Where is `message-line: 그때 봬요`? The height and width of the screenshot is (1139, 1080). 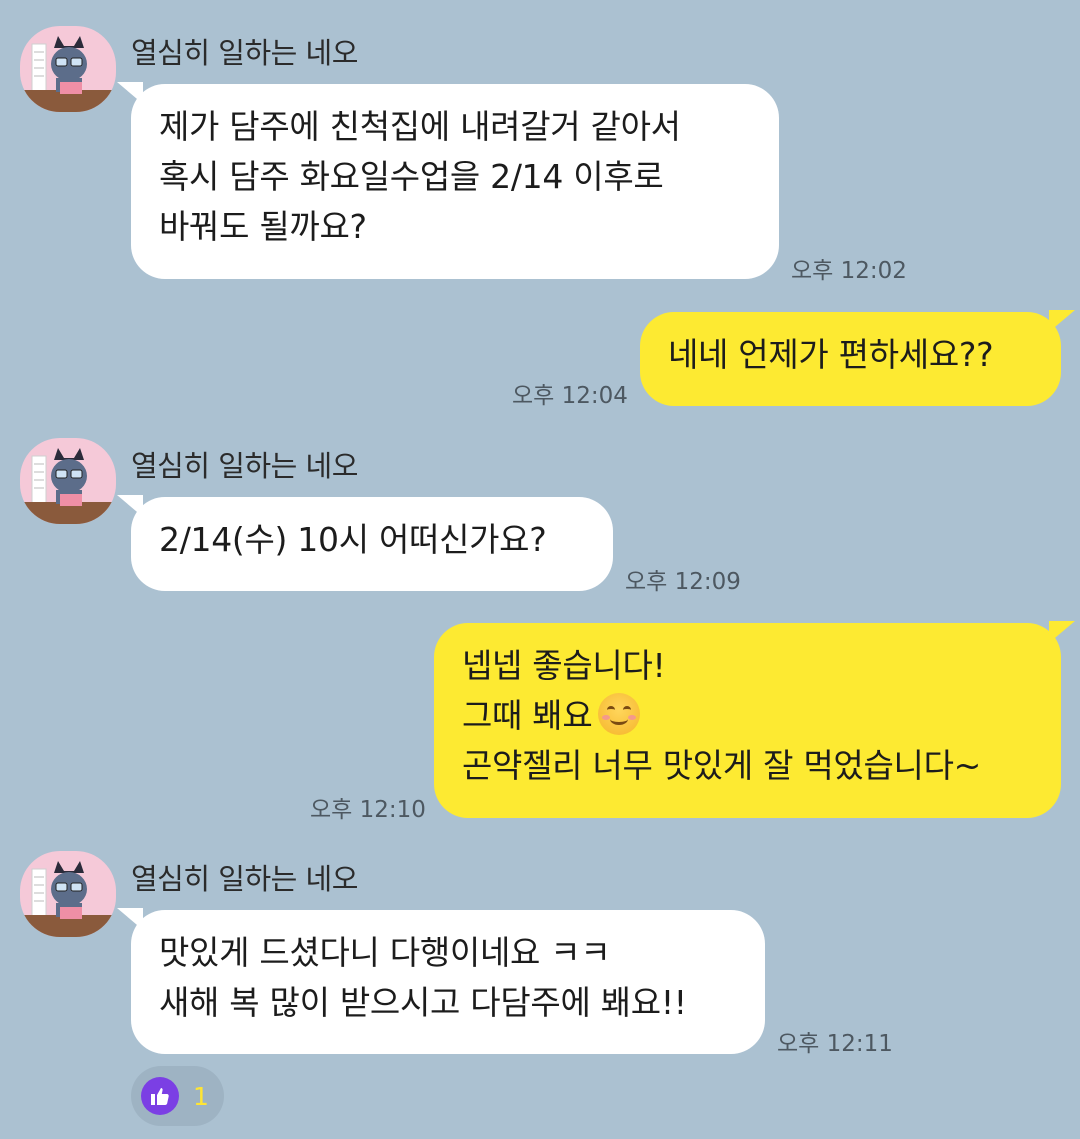 message-line: 그때 봬요 is located at coordinates (527, 715).